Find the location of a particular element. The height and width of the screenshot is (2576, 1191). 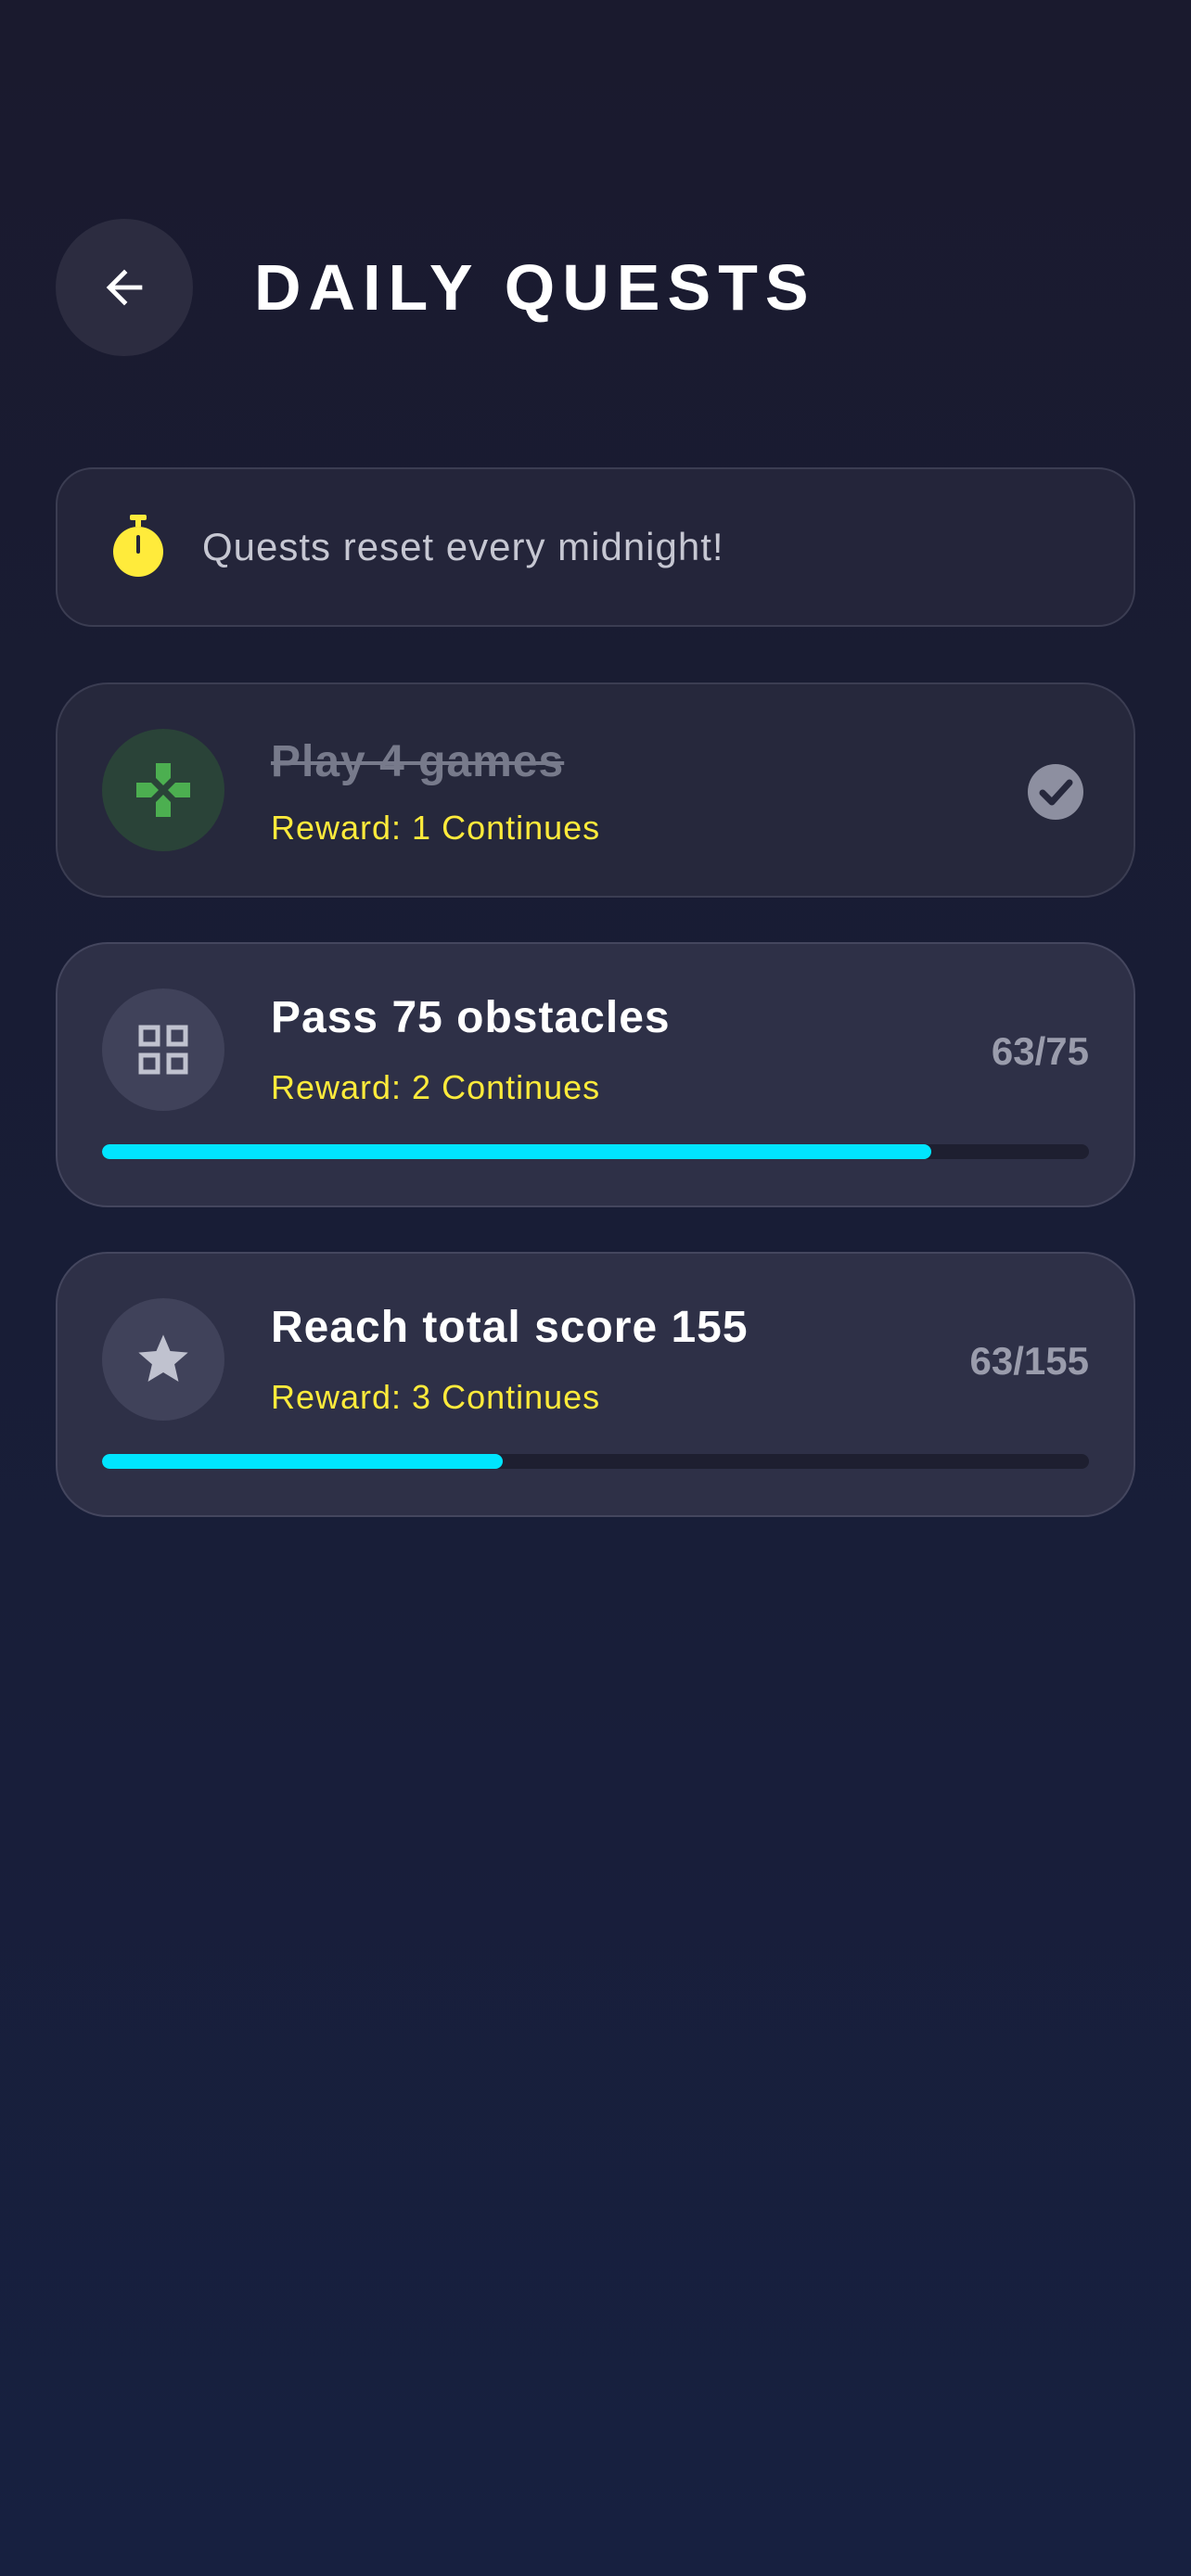

quest-title: Reach total score 155 is located at coordinates (510, 1327).